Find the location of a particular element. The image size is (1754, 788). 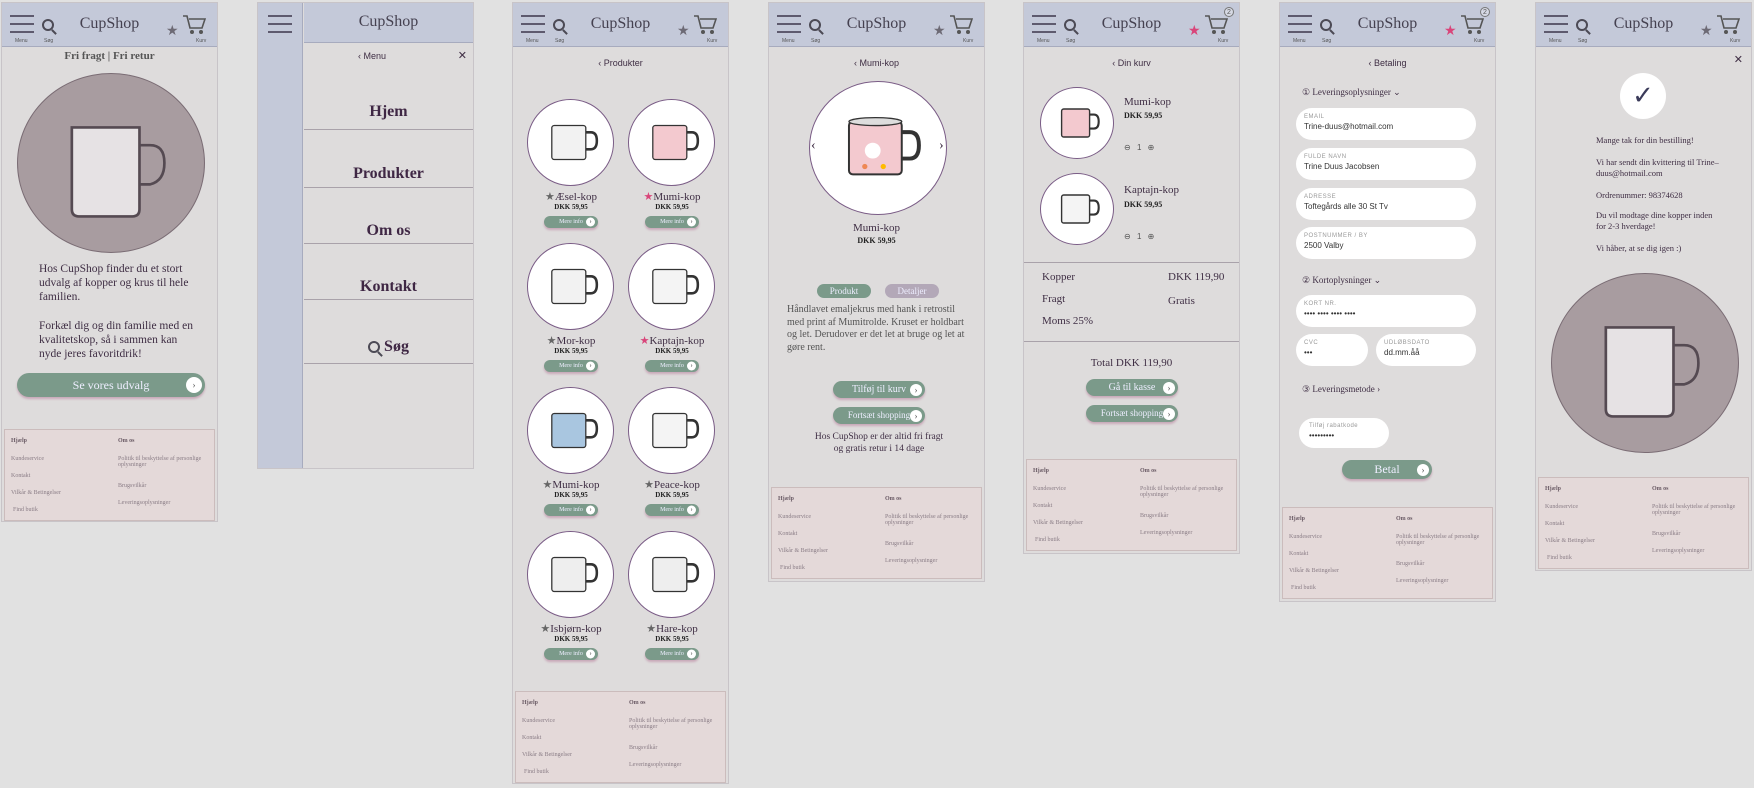

promo-code-field: Tilføj rabatkode ••••••••• is located at coordinates (1344, 433).